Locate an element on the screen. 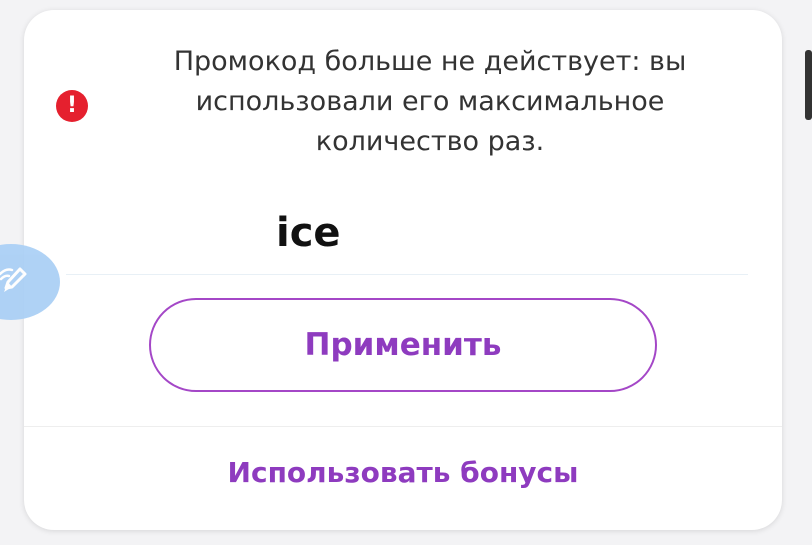 The height and width of the screenshot is (545, 812). apply-button: Применить is located at coordinates (403, 345).